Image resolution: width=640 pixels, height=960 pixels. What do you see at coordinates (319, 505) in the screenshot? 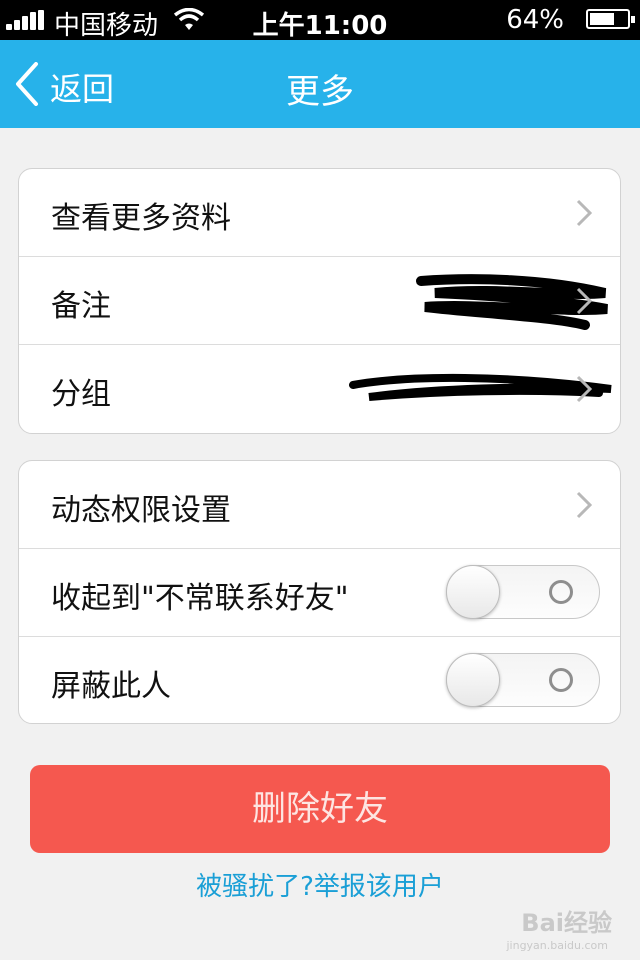
I see `row-feed-permissions: 动态权限设置` at bounding box center [319, 505].